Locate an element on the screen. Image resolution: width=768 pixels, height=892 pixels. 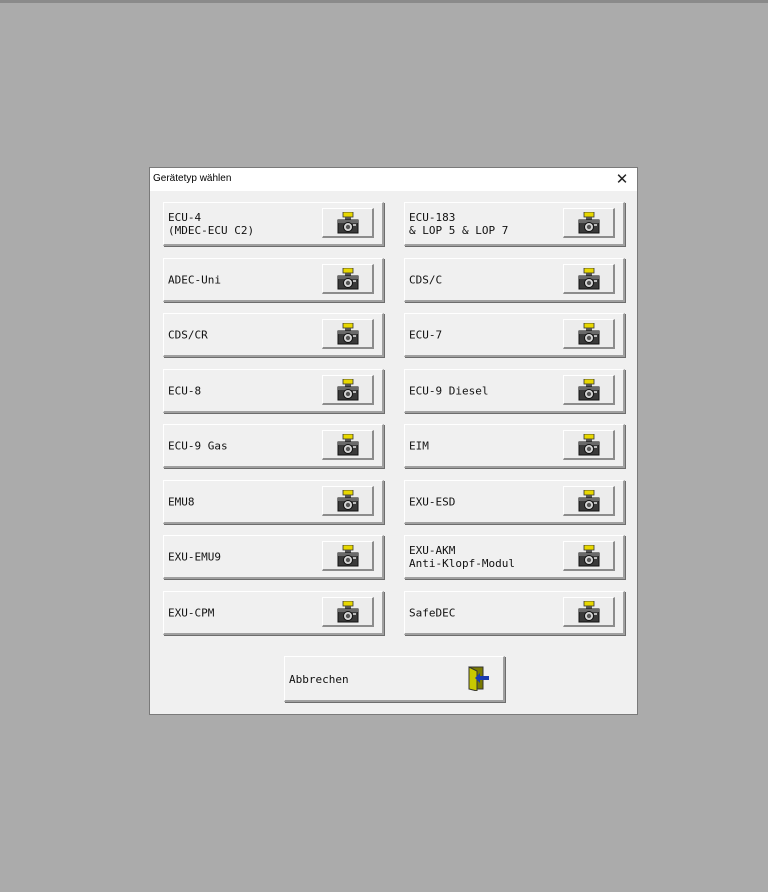
device-button-13: EXU-EMU9 is located at coordinates (273, 557).